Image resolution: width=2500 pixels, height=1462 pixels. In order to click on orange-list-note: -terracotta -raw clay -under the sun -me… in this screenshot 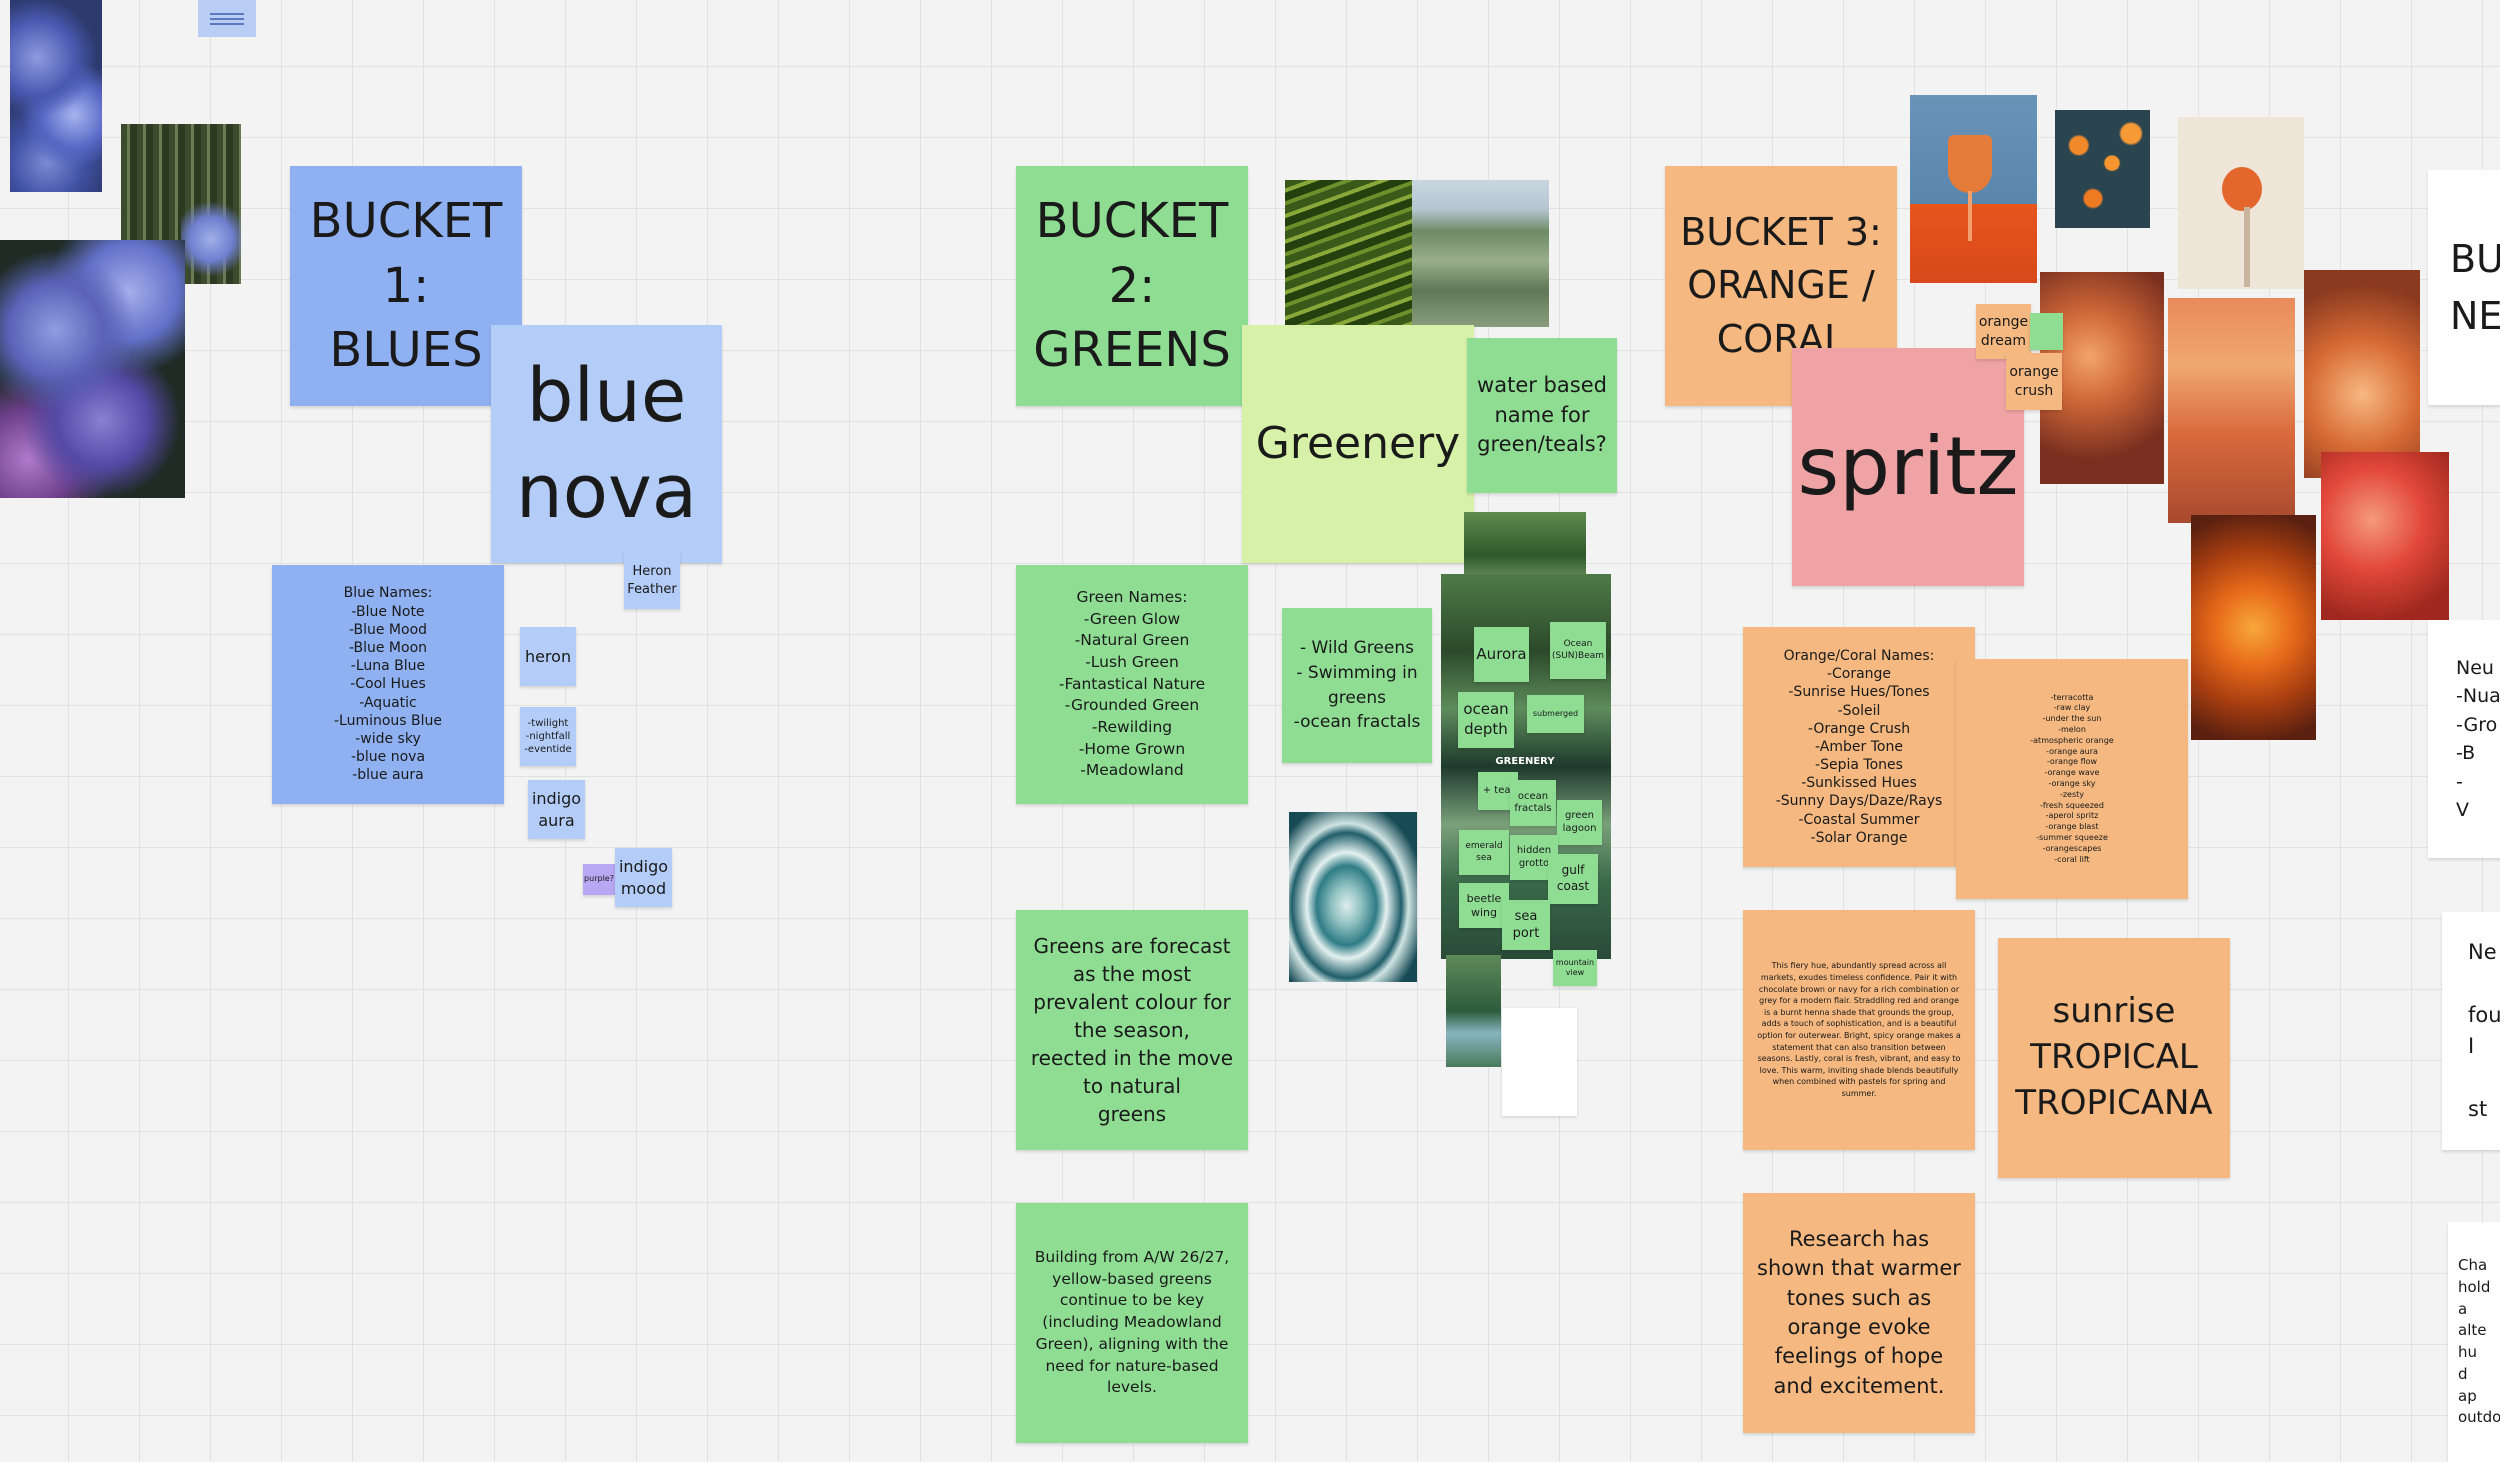, I will do `click(2072, 779)`.